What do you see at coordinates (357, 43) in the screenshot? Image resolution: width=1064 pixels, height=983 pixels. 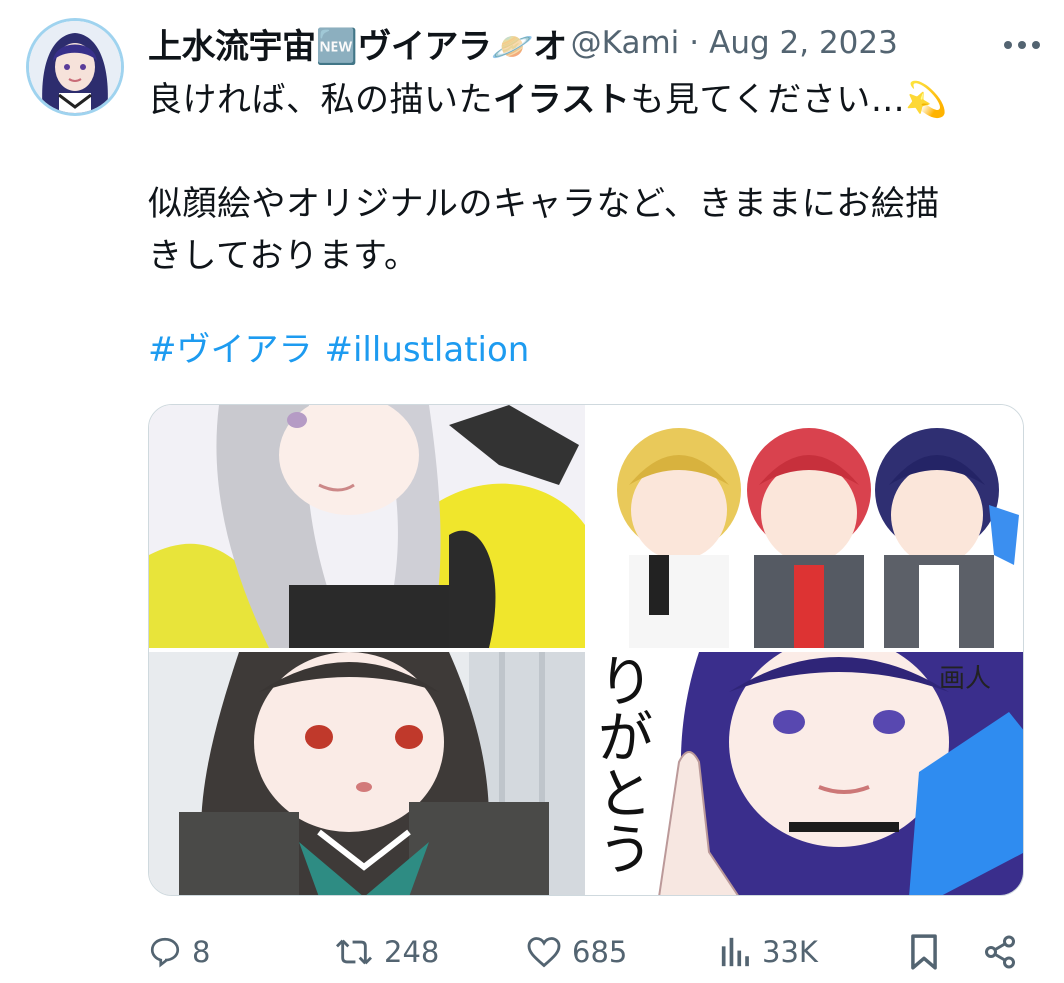 I see `display-name: 上水流宇宙🆕ヴイアラ🪐オ` at bounding box center [357, 43].